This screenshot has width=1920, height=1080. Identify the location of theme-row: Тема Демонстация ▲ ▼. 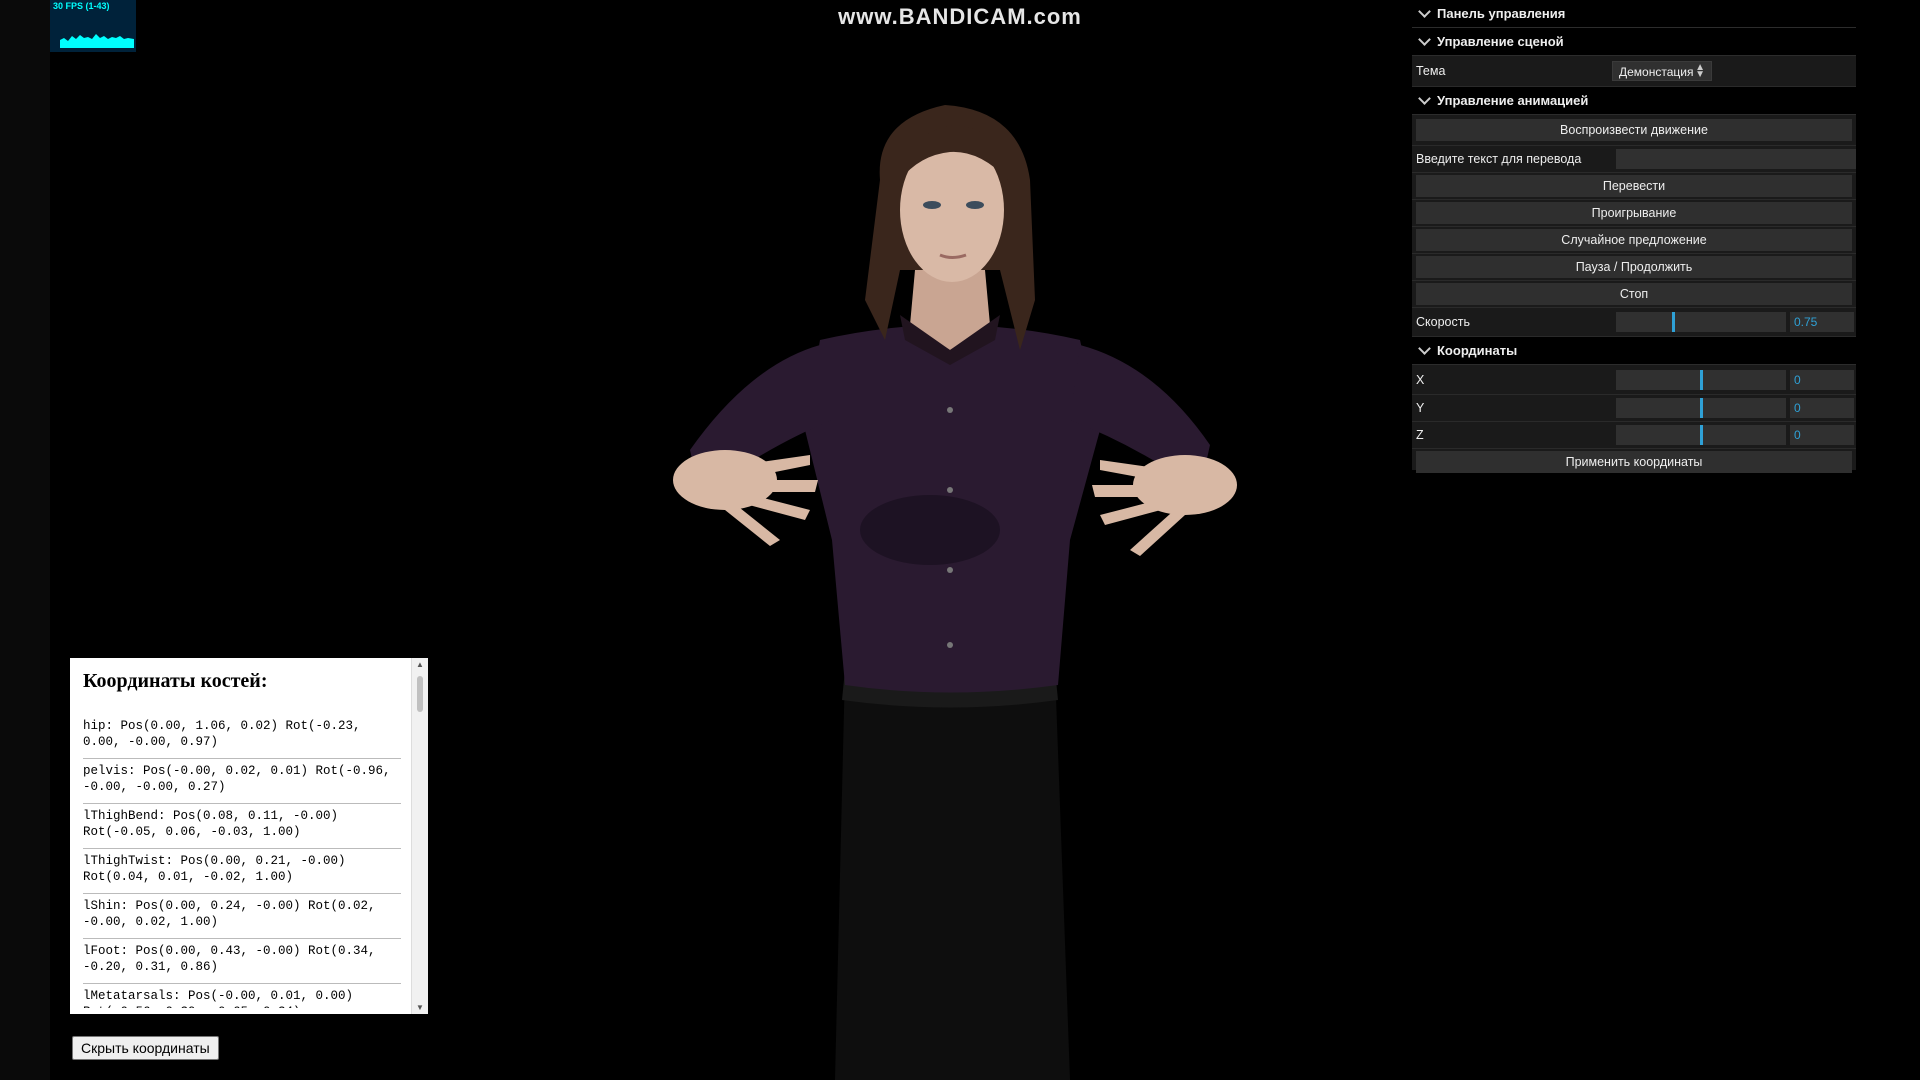
(1634, 71).